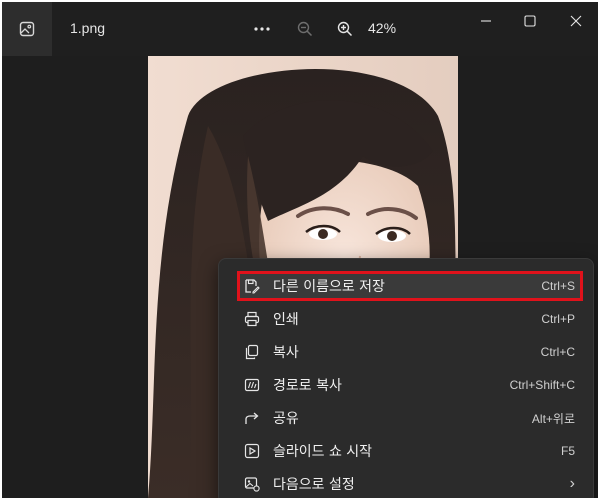  What do you see at coordinates (408, 483) in the screenshot?
I see `menu-item-set-as: 다음으로 설정 ›` at bounding box center [408, 483].